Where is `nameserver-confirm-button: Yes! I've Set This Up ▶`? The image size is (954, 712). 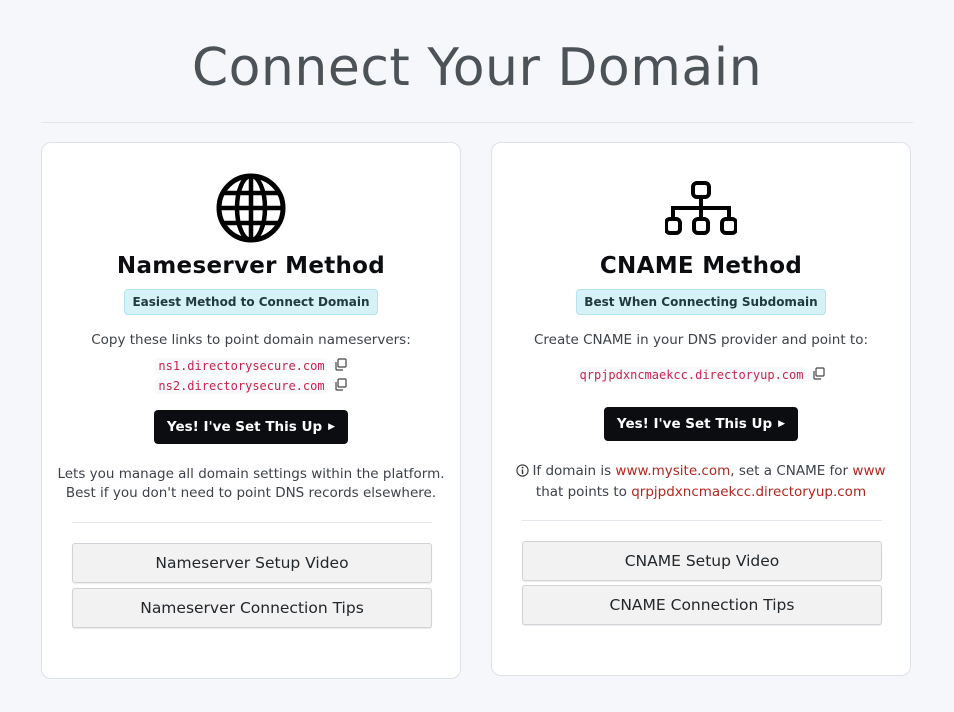 nameserver-confirm-button: Yes! I've Set This Up ▶ is located at coordinates (251, 427).